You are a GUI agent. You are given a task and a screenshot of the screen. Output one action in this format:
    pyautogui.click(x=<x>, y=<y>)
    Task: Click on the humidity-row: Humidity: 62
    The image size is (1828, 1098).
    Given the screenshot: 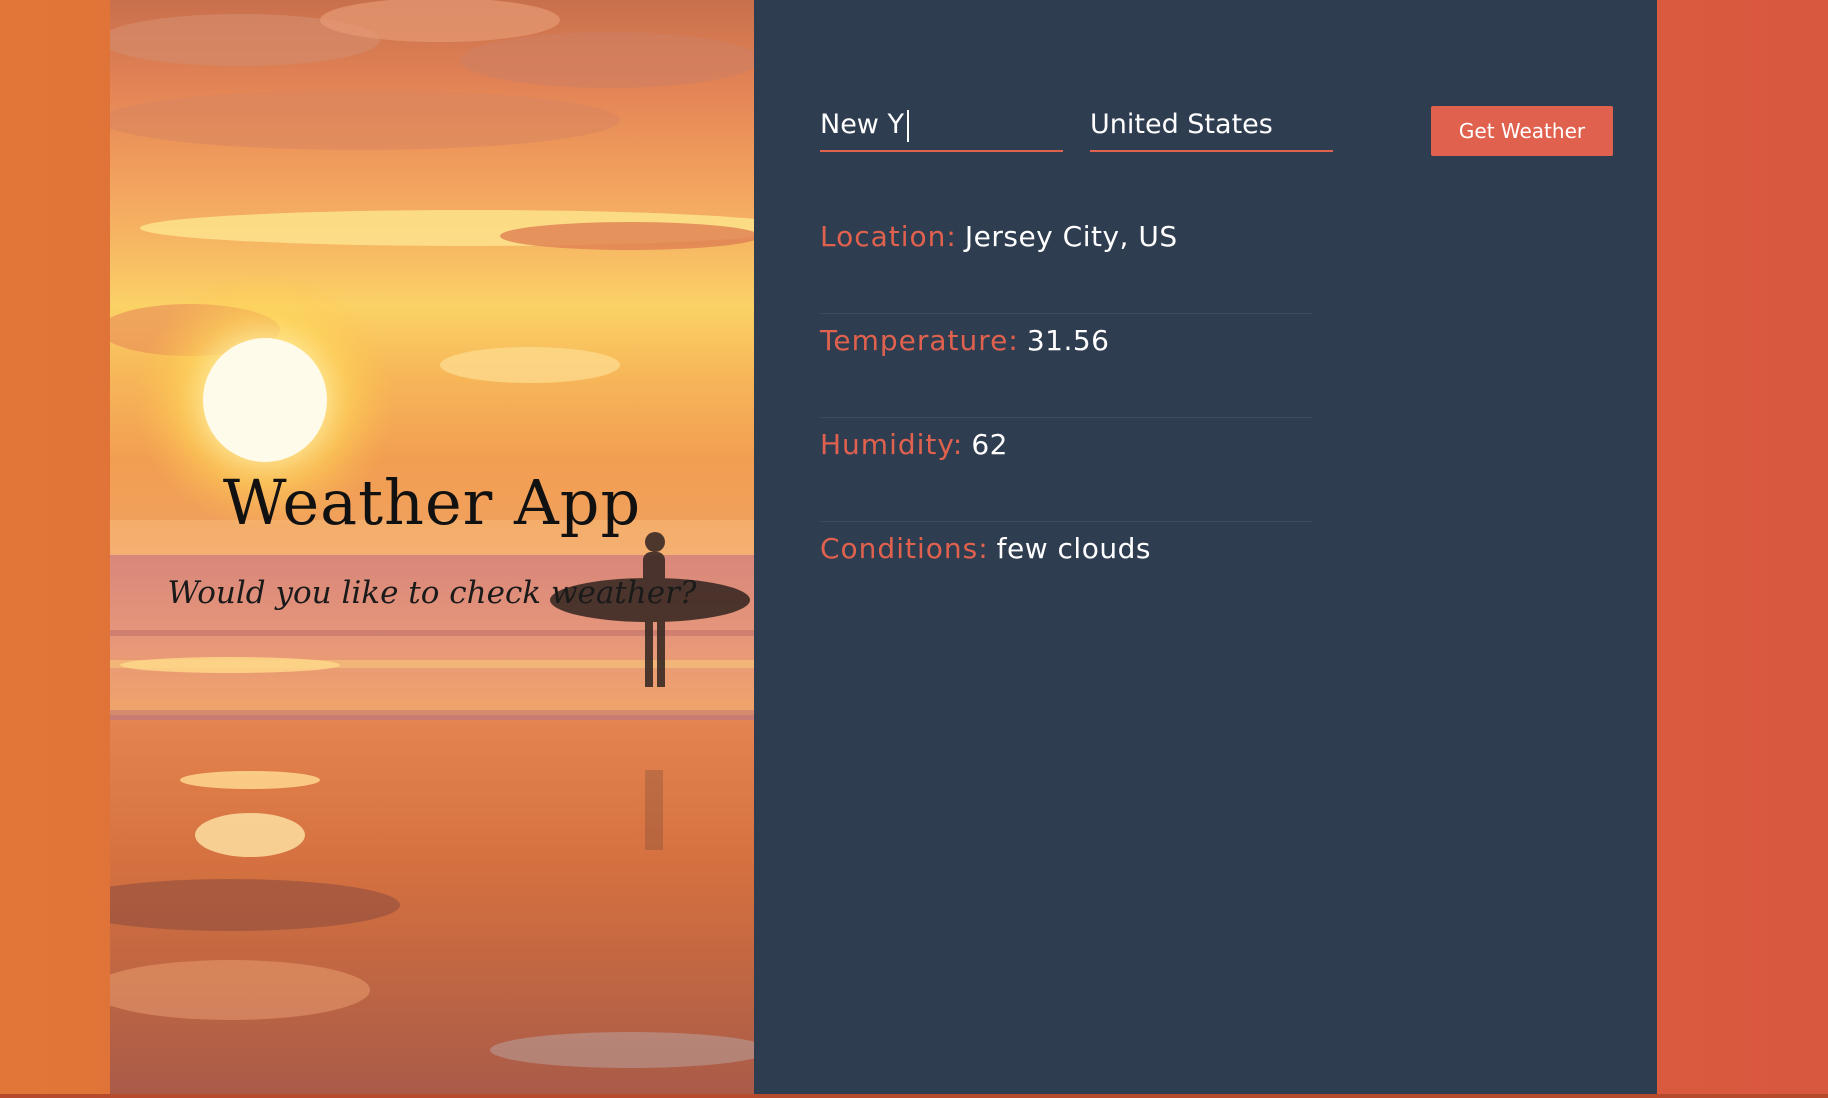 What is the action you would take?
    pyautogui.click(x=1066, y=470)
    